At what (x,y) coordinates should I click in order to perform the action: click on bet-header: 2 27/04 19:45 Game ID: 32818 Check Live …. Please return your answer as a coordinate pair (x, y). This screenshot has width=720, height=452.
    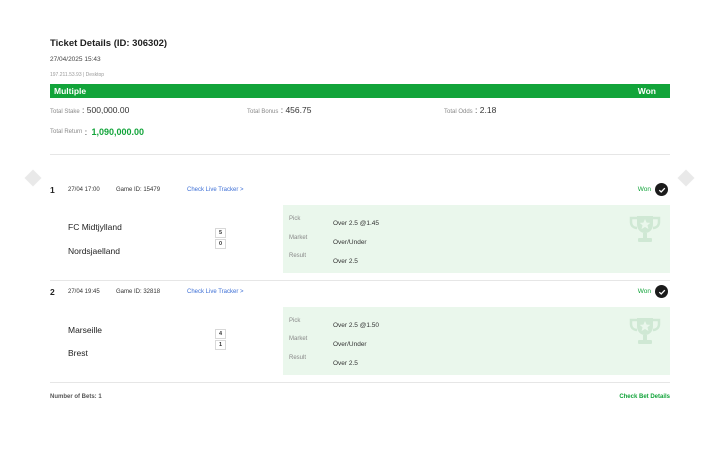
    Looking at the image, I should click on (360, 292).